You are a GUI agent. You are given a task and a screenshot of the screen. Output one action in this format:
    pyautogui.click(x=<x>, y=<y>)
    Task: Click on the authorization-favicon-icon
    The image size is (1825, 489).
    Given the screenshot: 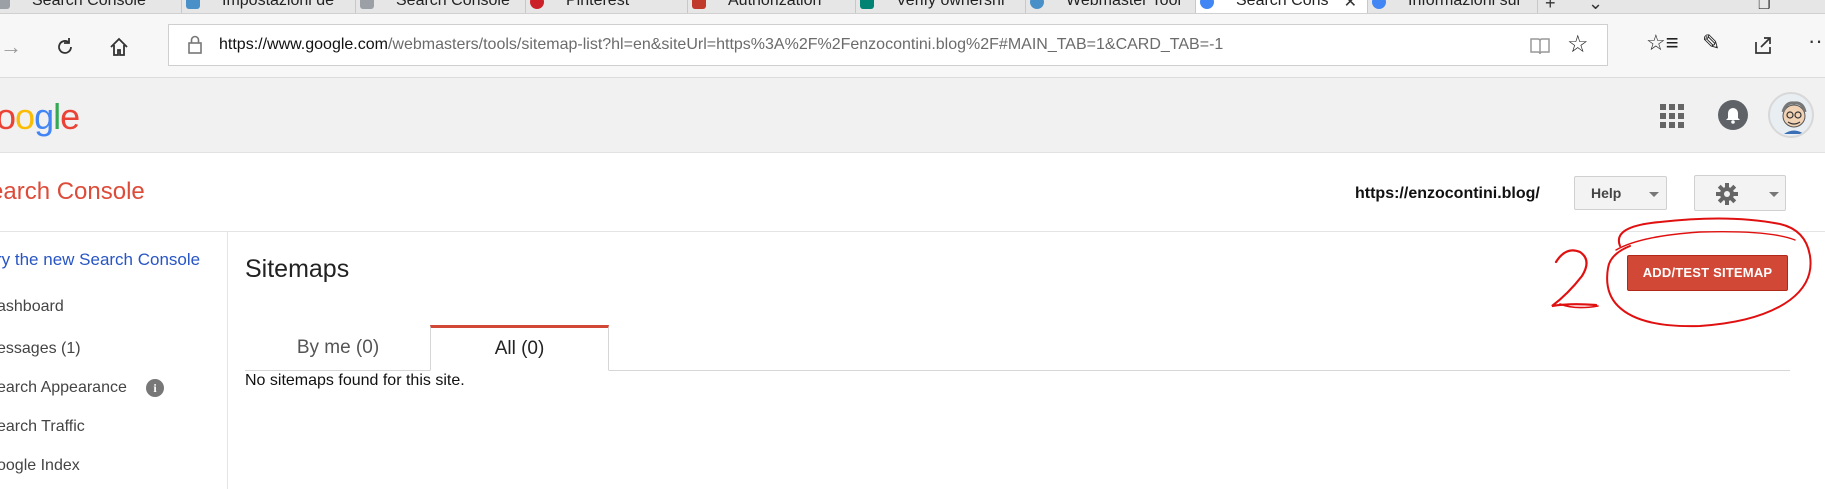 What is the action you would take?
    pyautogui.click(x=699, y=4)
    